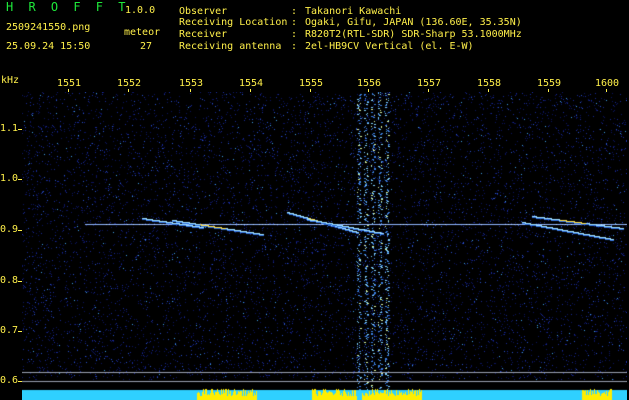  Describe the element at coordinates (68, 7) in the screenshot. I see `app-title: H R O F F T` at that location.